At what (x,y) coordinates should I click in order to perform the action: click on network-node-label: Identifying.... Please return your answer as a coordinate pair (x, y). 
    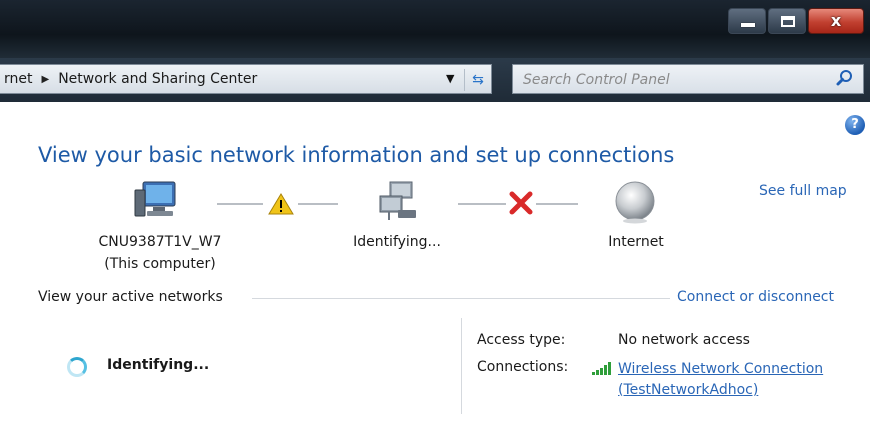
    Looking at the image, I should click on (397, 242).